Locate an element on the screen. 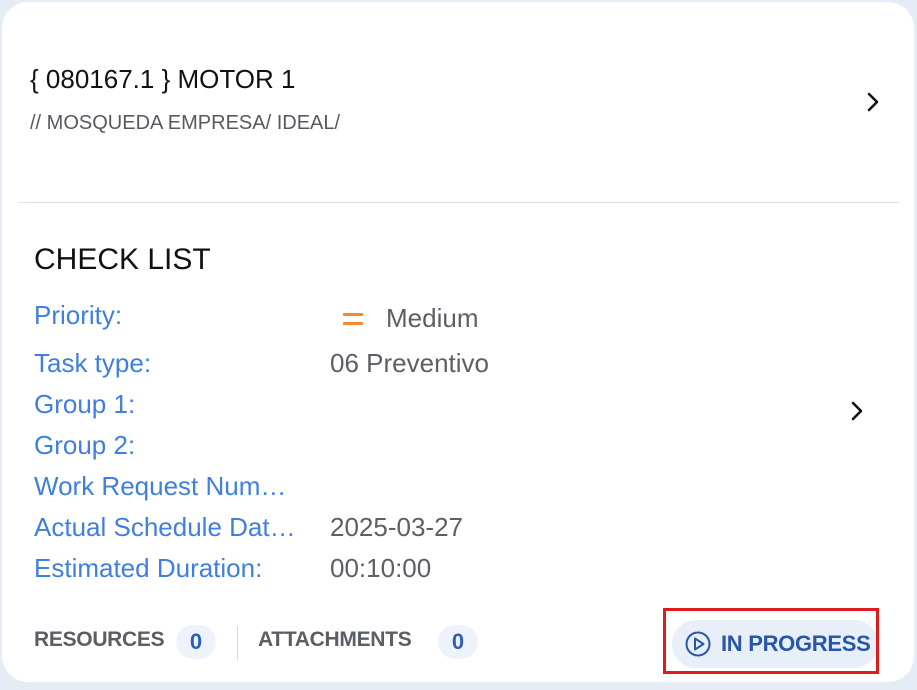 This screenshot has width=917, height=690. status-button: IN PROGRESS is located at coordinates (775, 644).